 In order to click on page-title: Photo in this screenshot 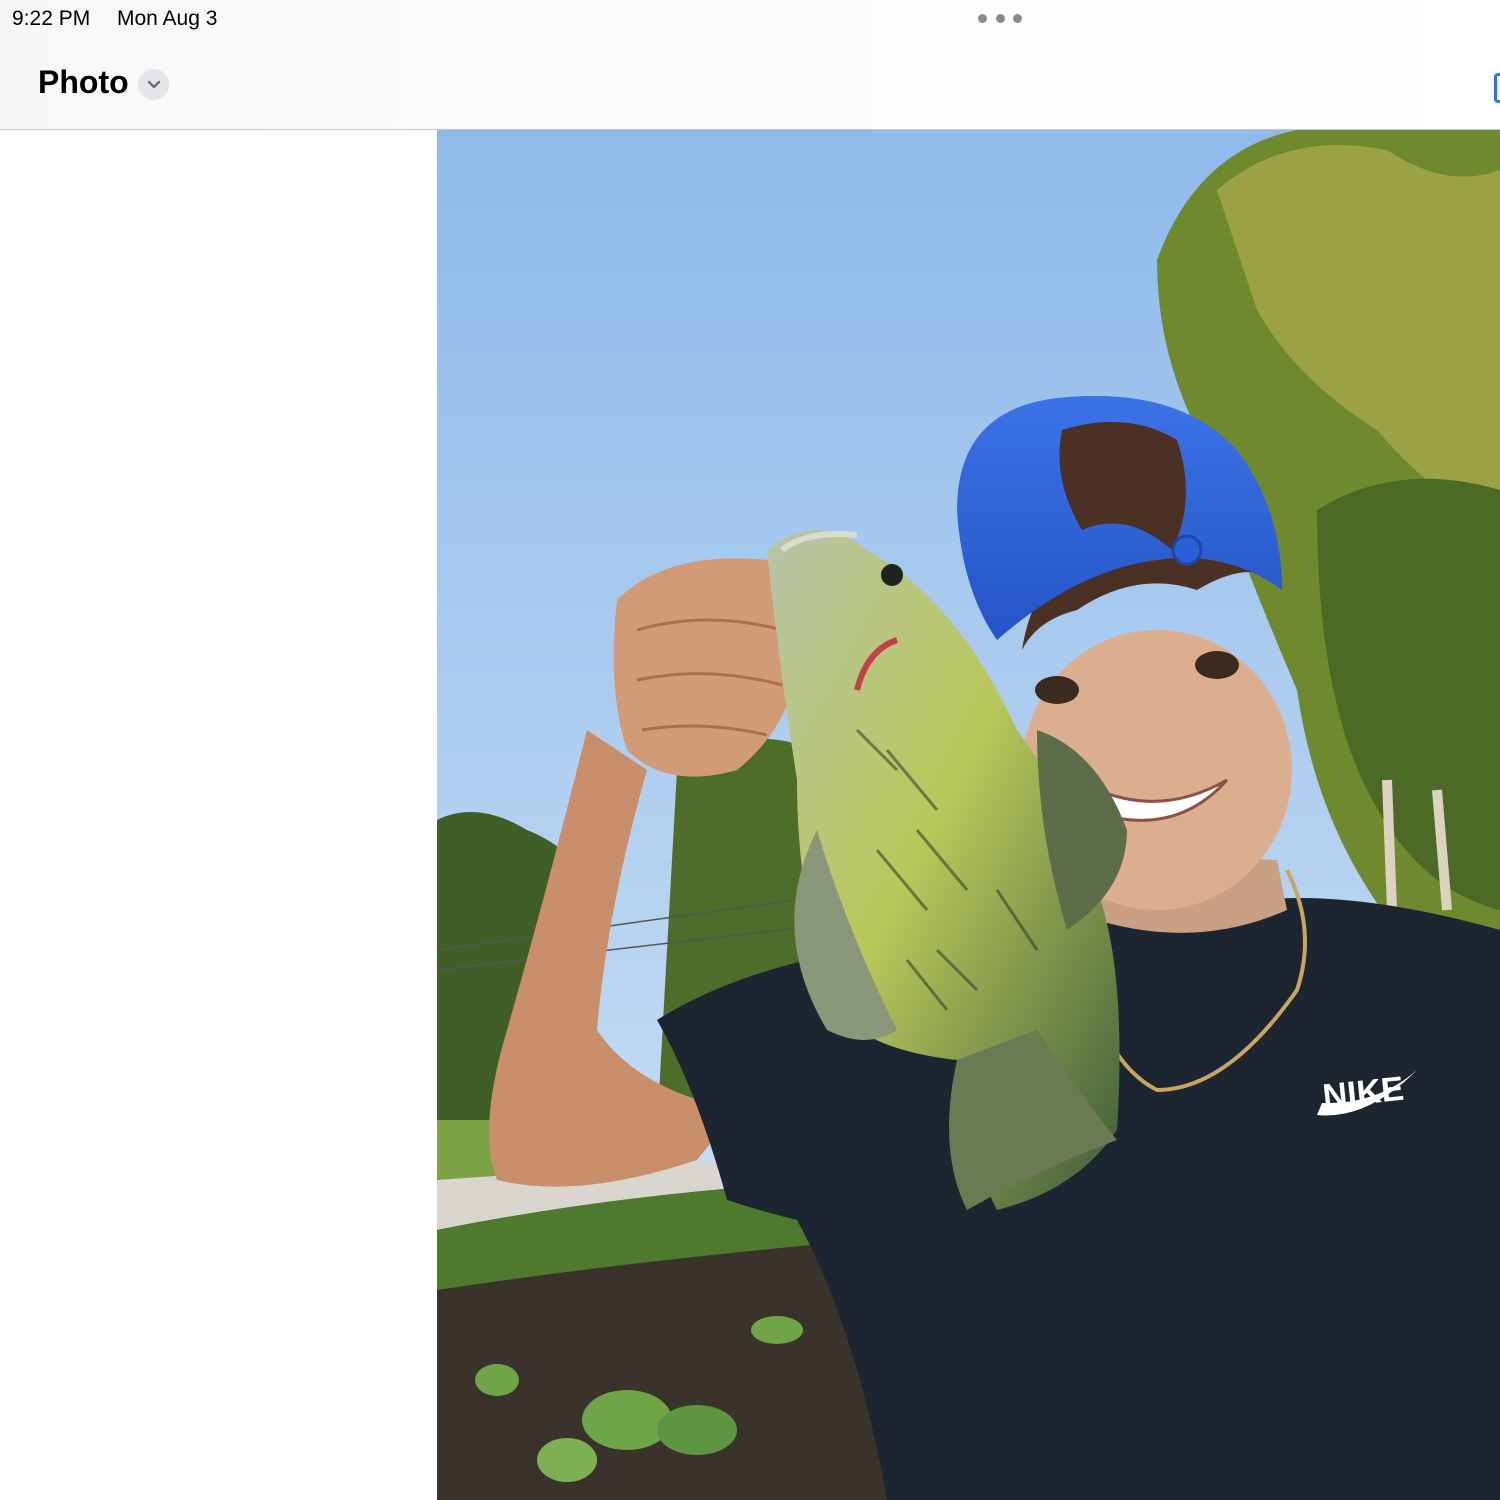, I will do `click(83, 82)`.